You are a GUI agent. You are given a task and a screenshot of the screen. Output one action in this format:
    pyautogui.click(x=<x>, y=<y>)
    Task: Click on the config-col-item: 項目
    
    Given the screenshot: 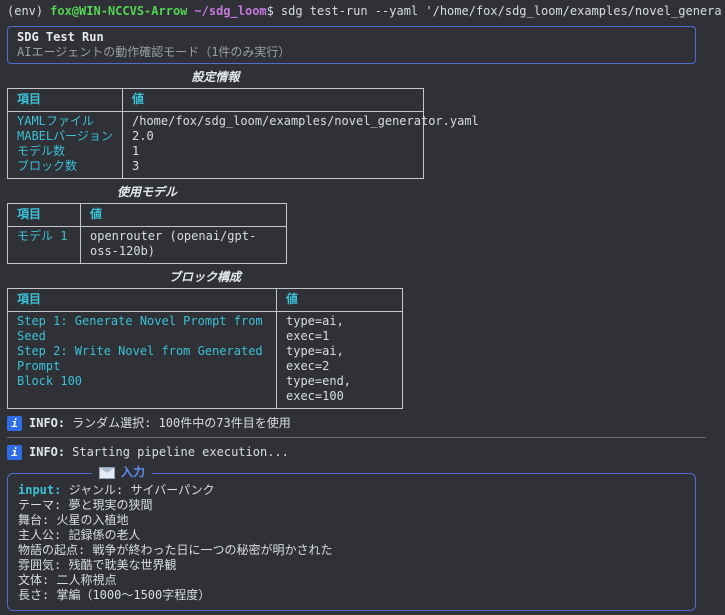 What is the action you would take?
    pyautogui.click(x=65, y=100)
    